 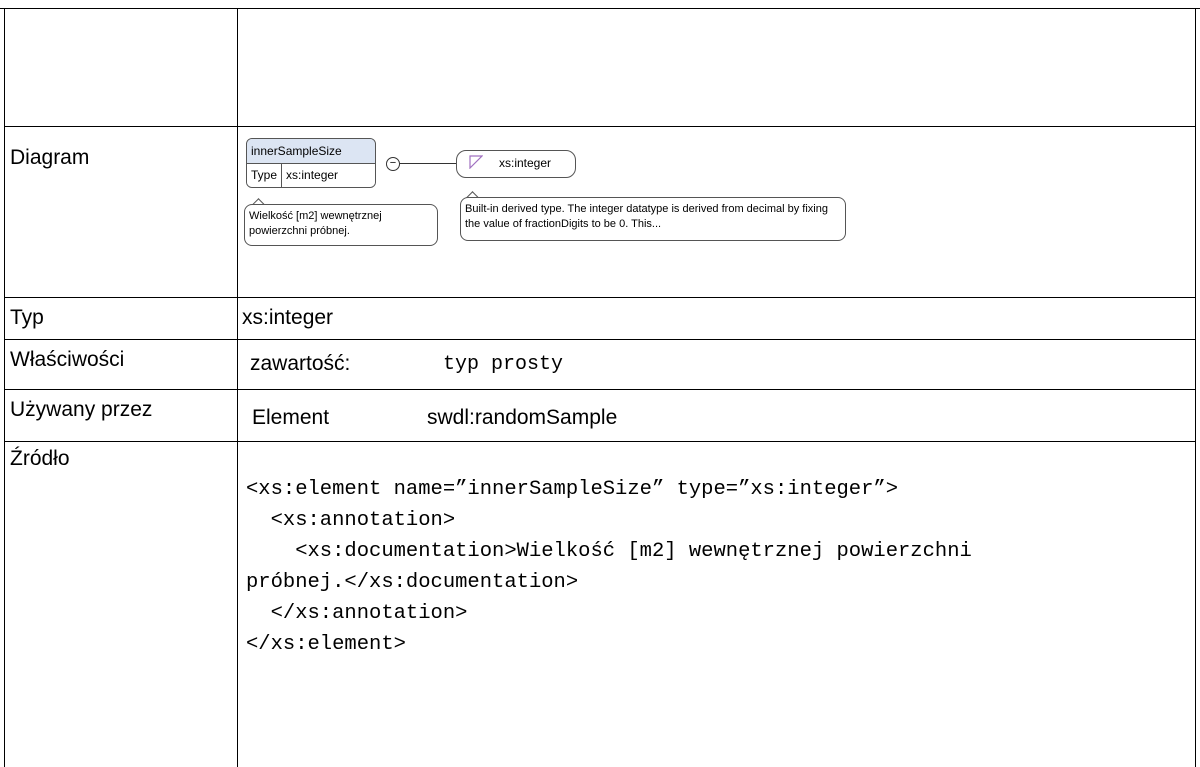 What do you see at coordinates (67, 359) in the screenshot?
I see `wlasciwosci-label: Właściwości` at bounding box center [67, 359].